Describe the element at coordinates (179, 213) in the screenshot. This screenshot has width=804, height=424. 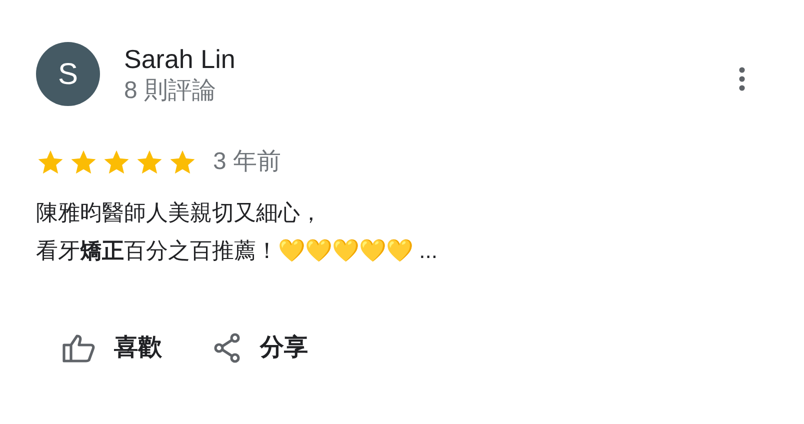
I see `review-text: 陳雅昀醫師人美親切又細心，` at that location.